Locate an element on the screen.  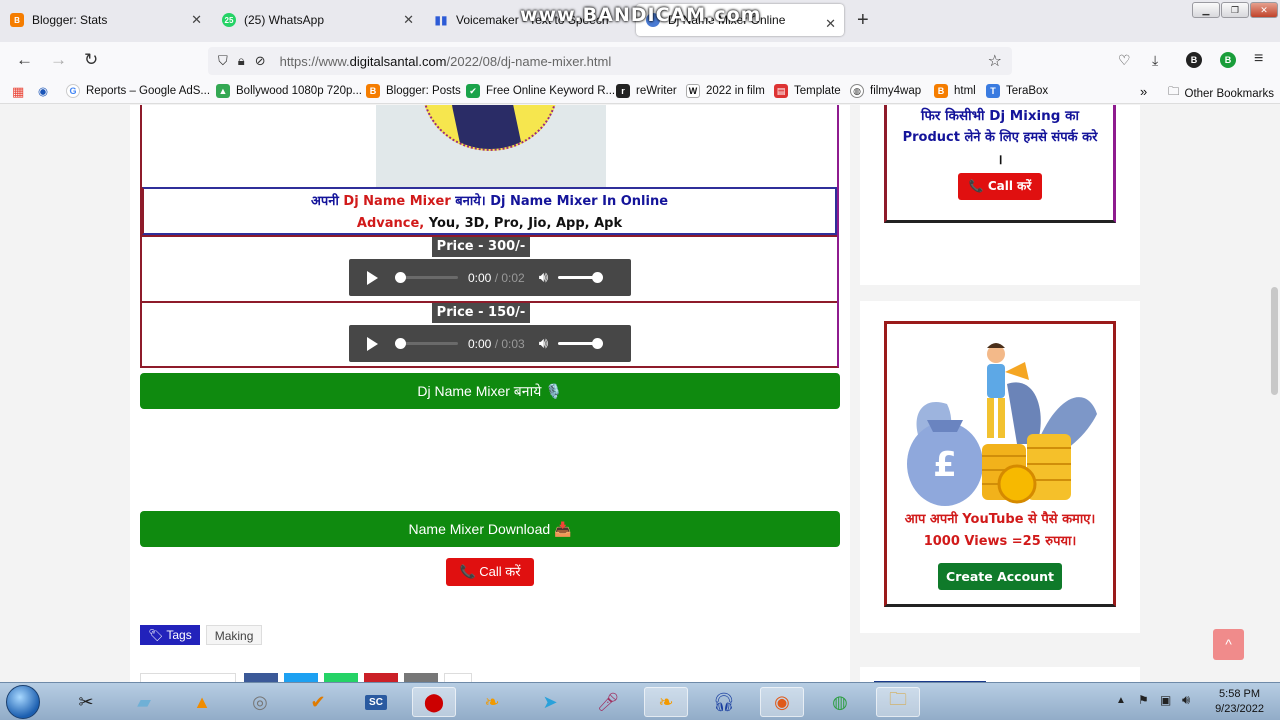
firefox-icon: ◉ is located at coordinates (782, 702).